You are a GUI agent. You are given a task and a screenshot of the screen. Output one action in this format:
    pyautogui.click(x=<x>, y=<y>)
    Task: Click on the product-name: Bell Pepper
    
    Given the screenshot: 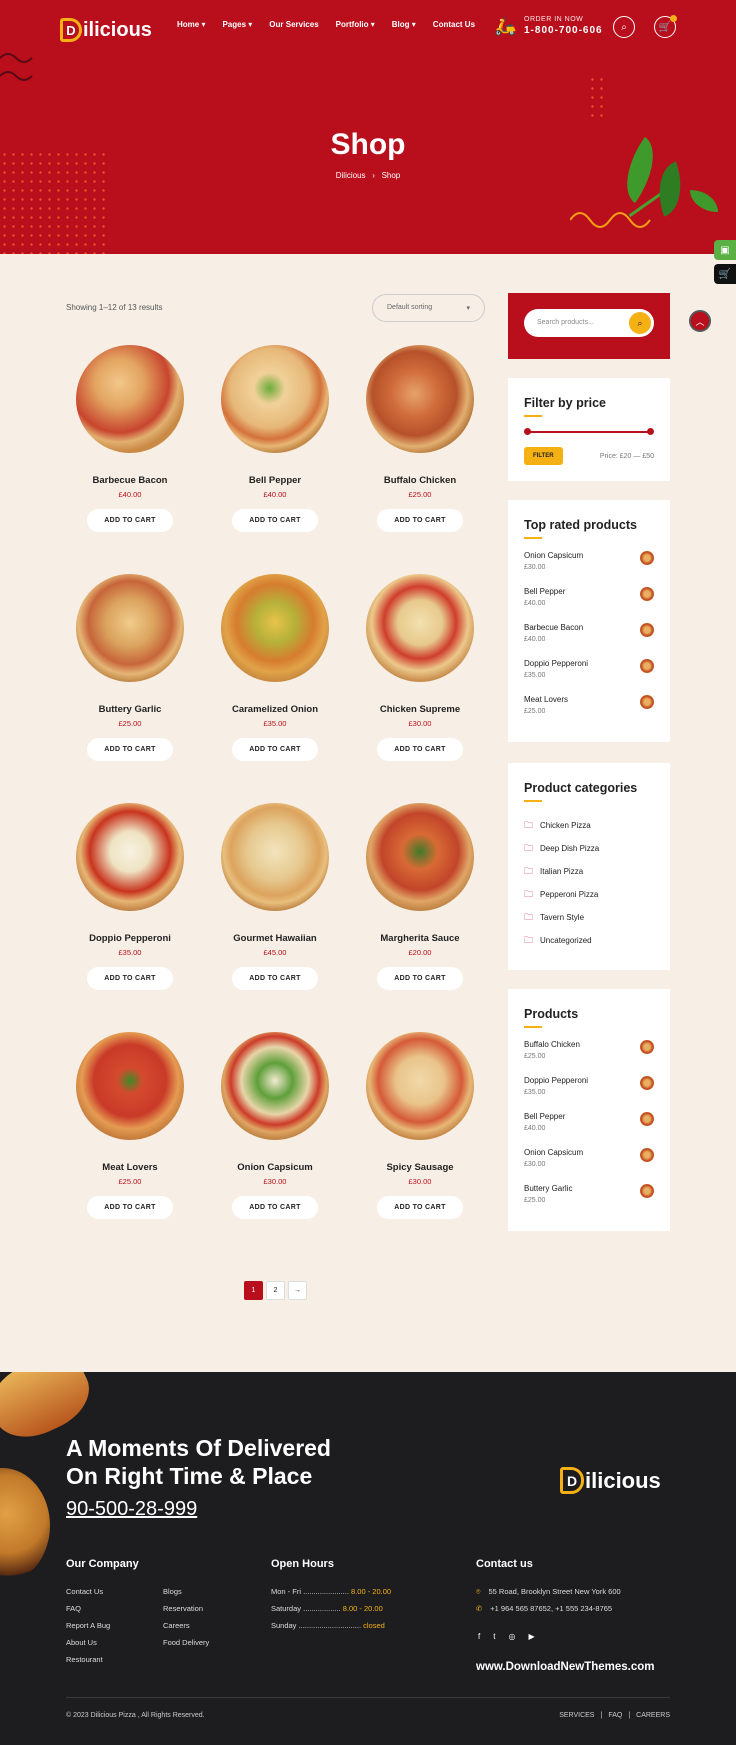 What is the action you would take?
    pyautogui.click(x=275, y=480)
    